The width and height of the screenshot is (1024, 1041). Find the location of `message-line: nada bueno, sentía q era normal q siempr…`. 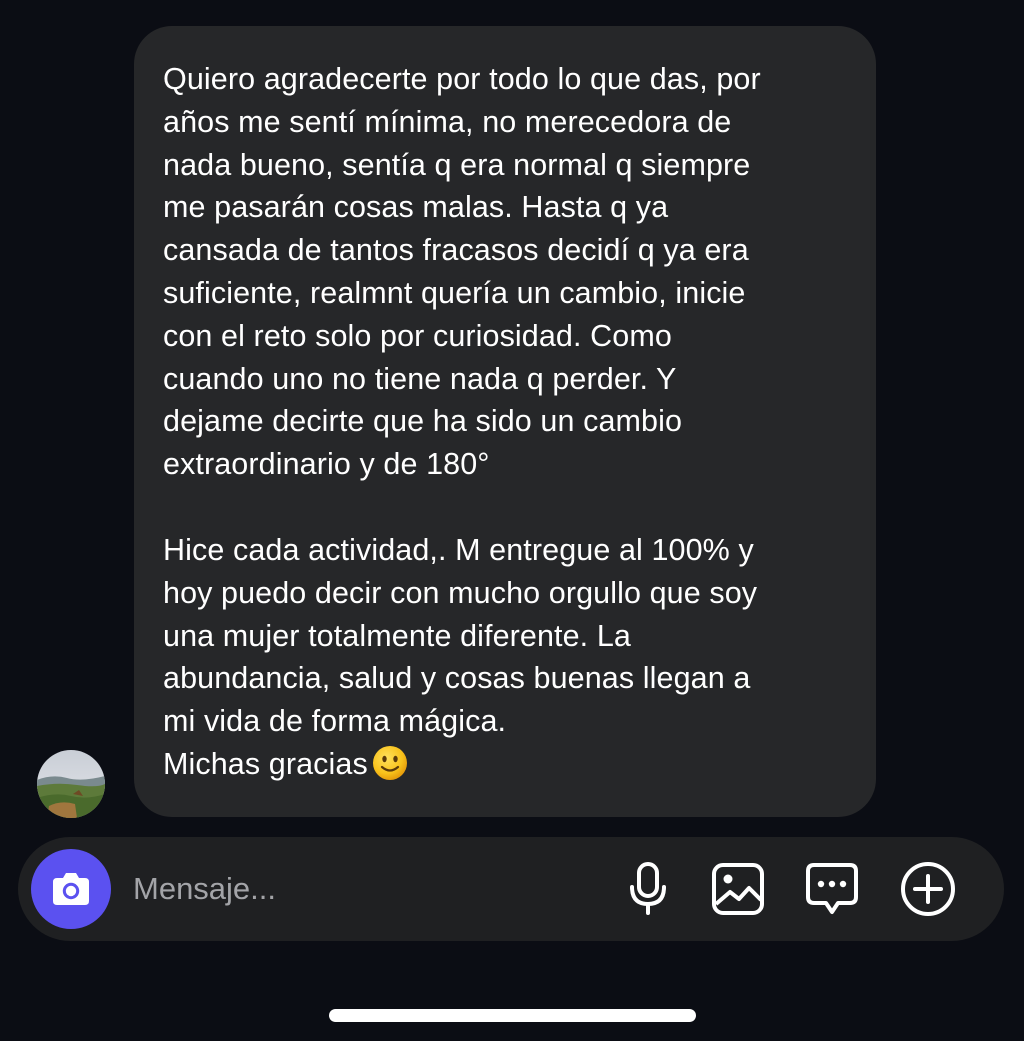

message-line: nada bueno, sentía q era normal q siempr… is located at coordinates (457, 164).